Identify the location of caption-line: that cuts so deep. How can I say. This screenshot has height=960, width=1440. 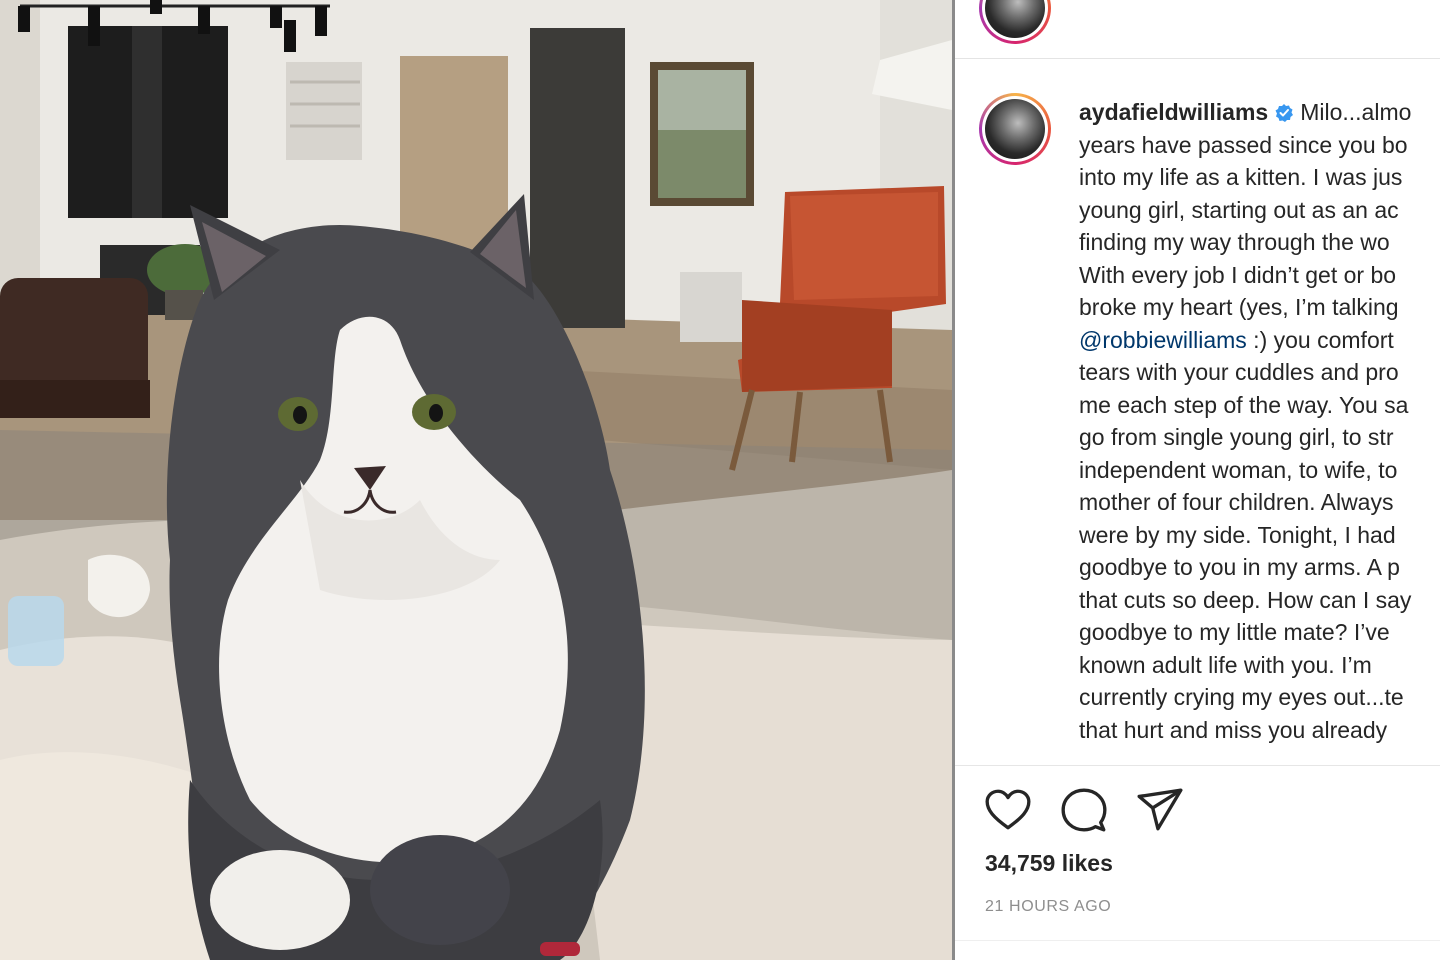
(1245, 599).